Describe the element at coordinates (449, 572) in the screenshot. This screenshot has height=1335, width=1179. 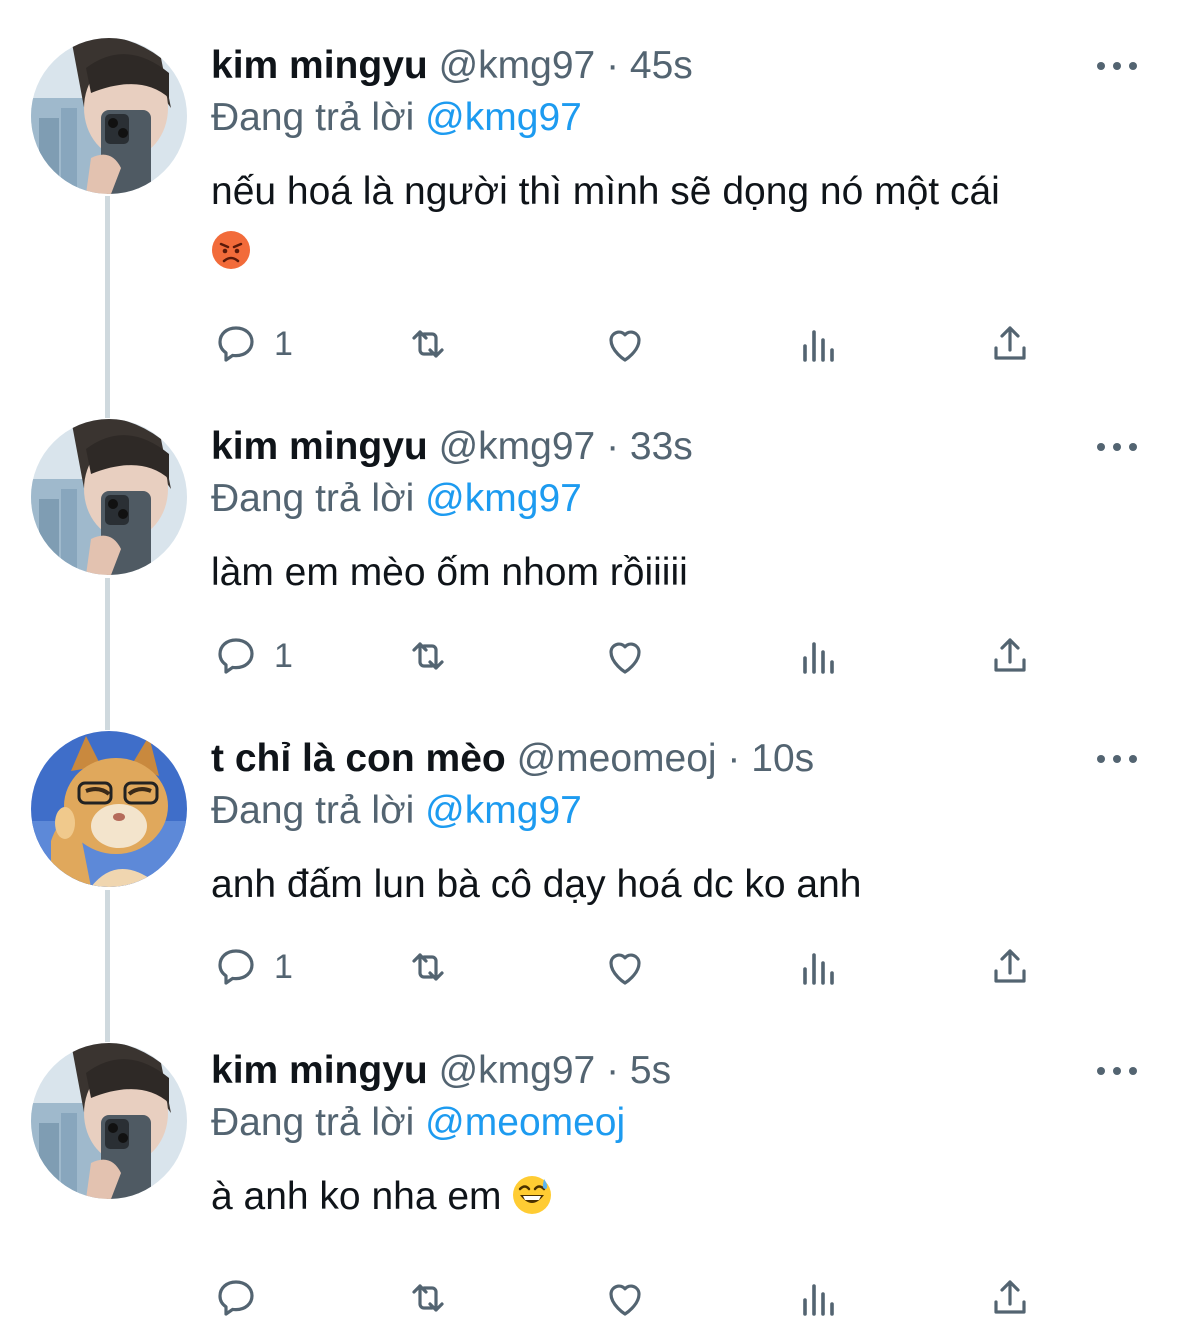
I see `tweet-text-content: làm em mèo ốm nhom rồiiiii` at that location.